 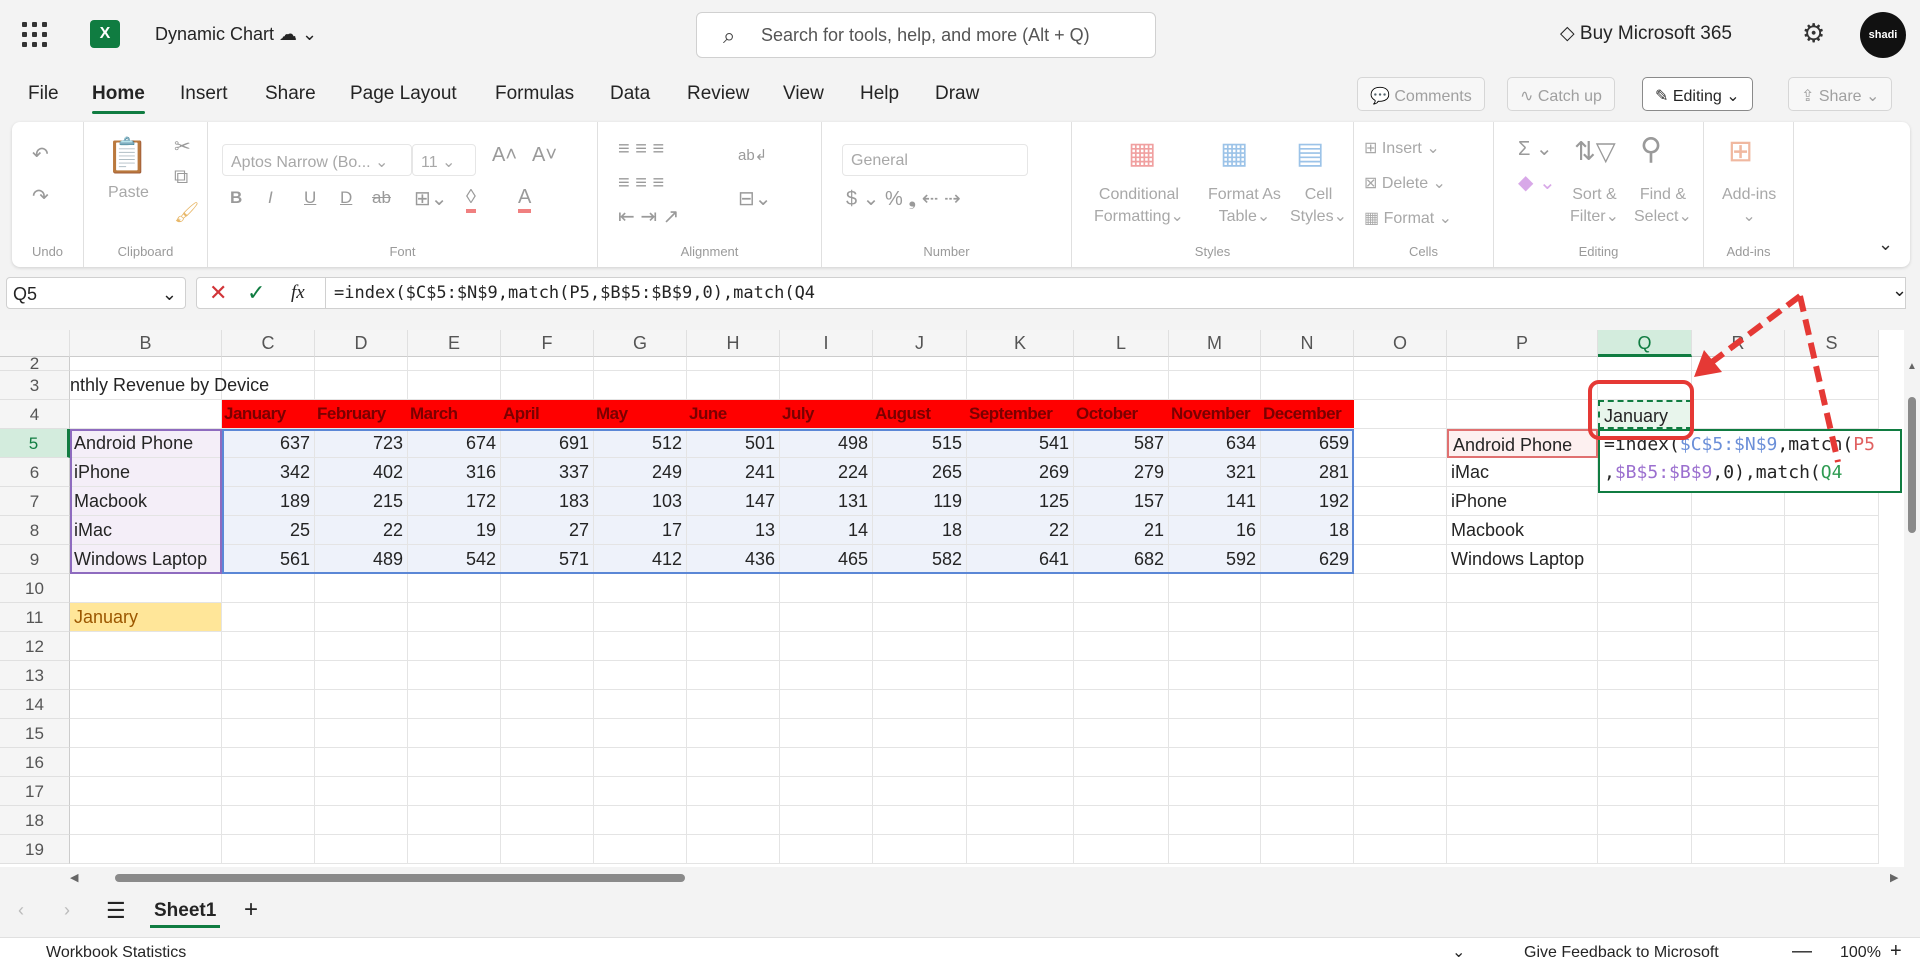 I want to click on value-cell: 22, so click(x=1020, y=530).